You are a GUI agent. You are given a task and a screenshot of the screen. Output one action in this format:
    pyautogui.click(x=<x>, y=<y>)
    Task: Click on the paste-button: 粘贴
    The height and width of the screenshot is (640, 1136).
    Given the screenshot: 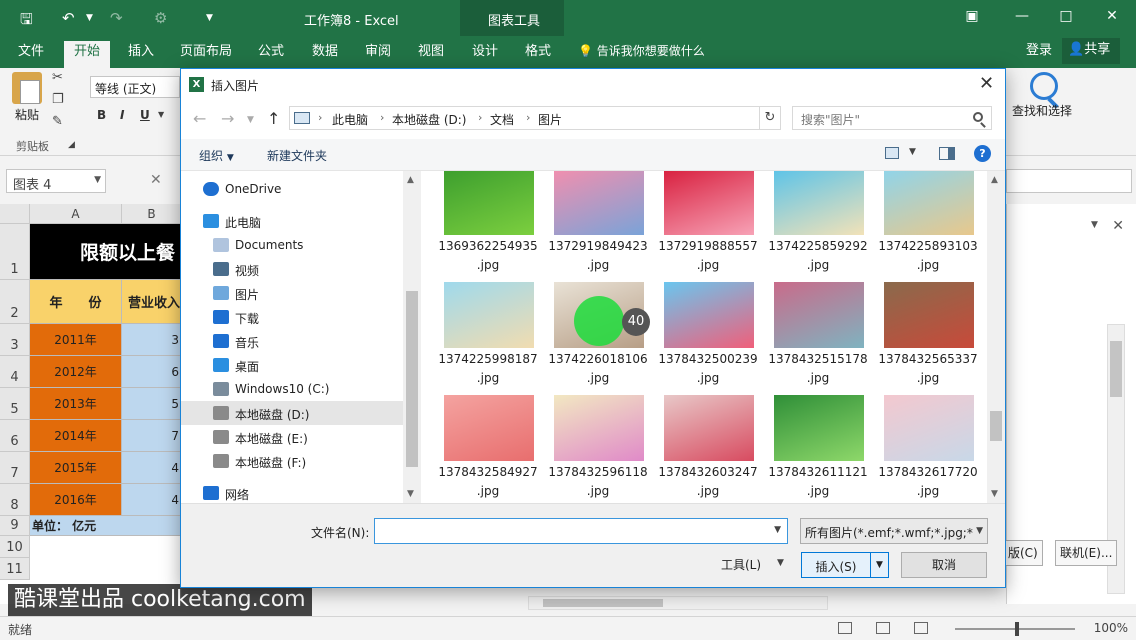 What is the action you would take?
    pyautogui.click(x=27, y=97)
    